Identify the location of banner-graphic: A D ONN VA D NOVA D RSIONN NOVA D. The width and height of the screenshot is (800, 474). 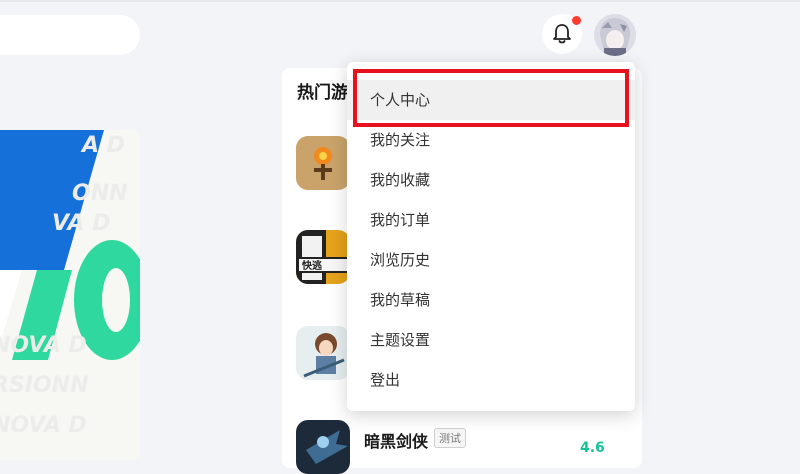
(70, 295).